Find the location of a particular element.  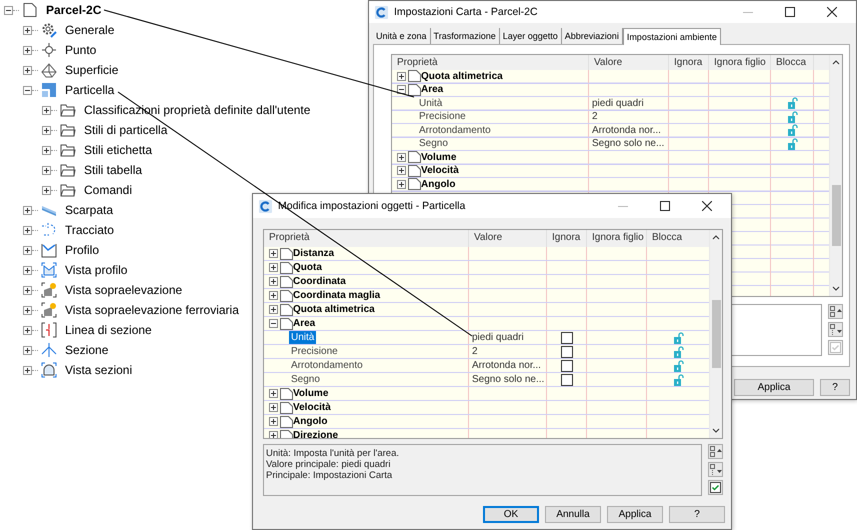

tree-item: Stili etichetta is located at coordinates (118, 150).